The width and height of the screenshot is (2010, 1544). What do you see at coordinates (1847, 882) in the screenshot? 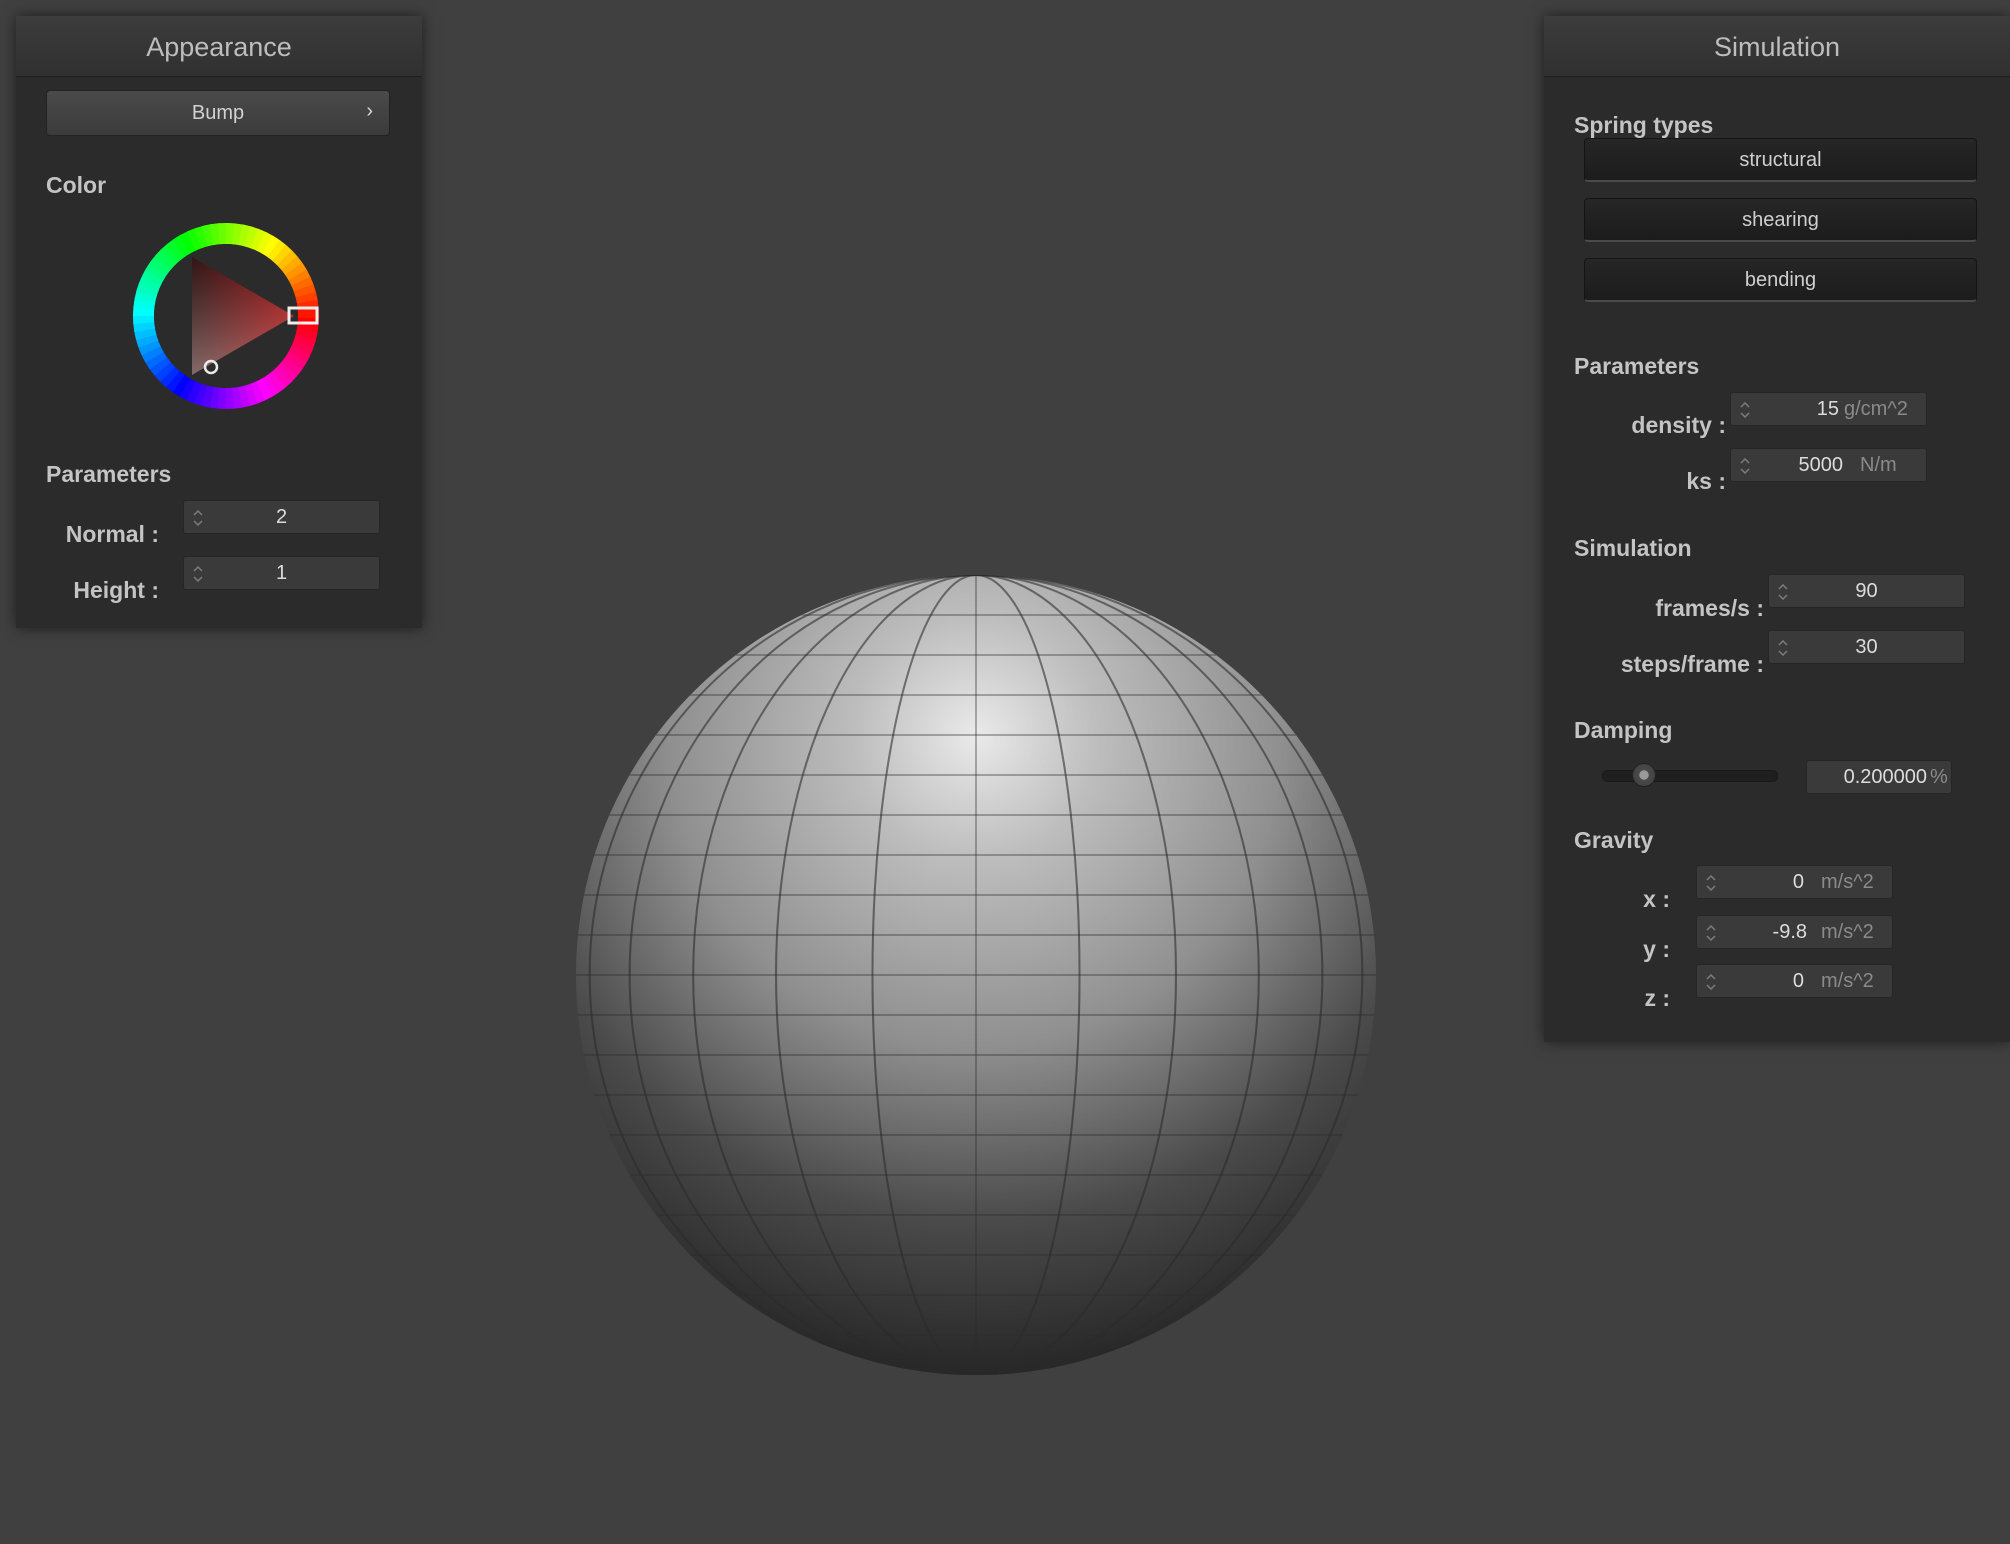
I see `gravity-x-unit: m/s^2` at bounding box center [1847, 882].